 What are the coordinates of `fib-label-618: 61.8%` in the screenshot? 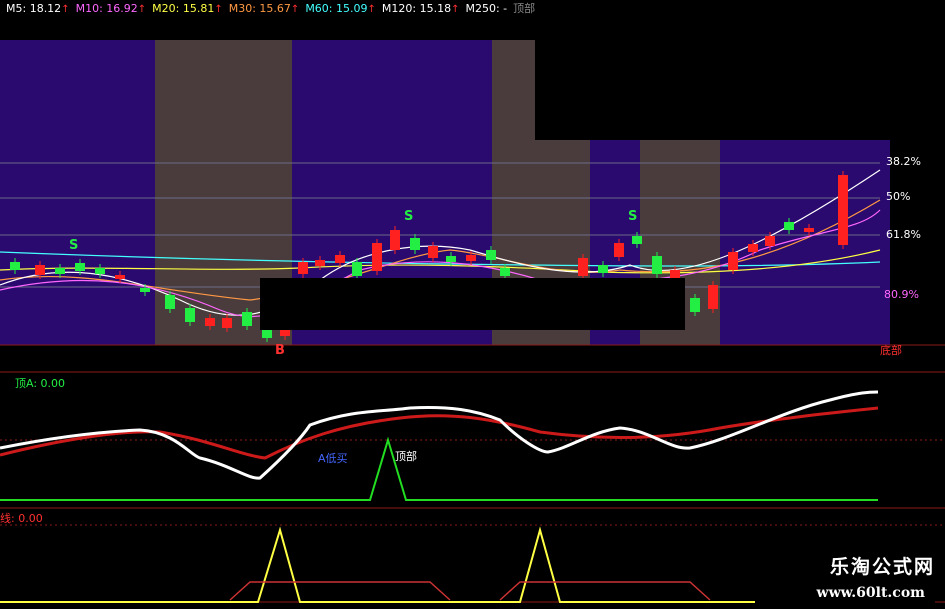 It's located at (903, 234).